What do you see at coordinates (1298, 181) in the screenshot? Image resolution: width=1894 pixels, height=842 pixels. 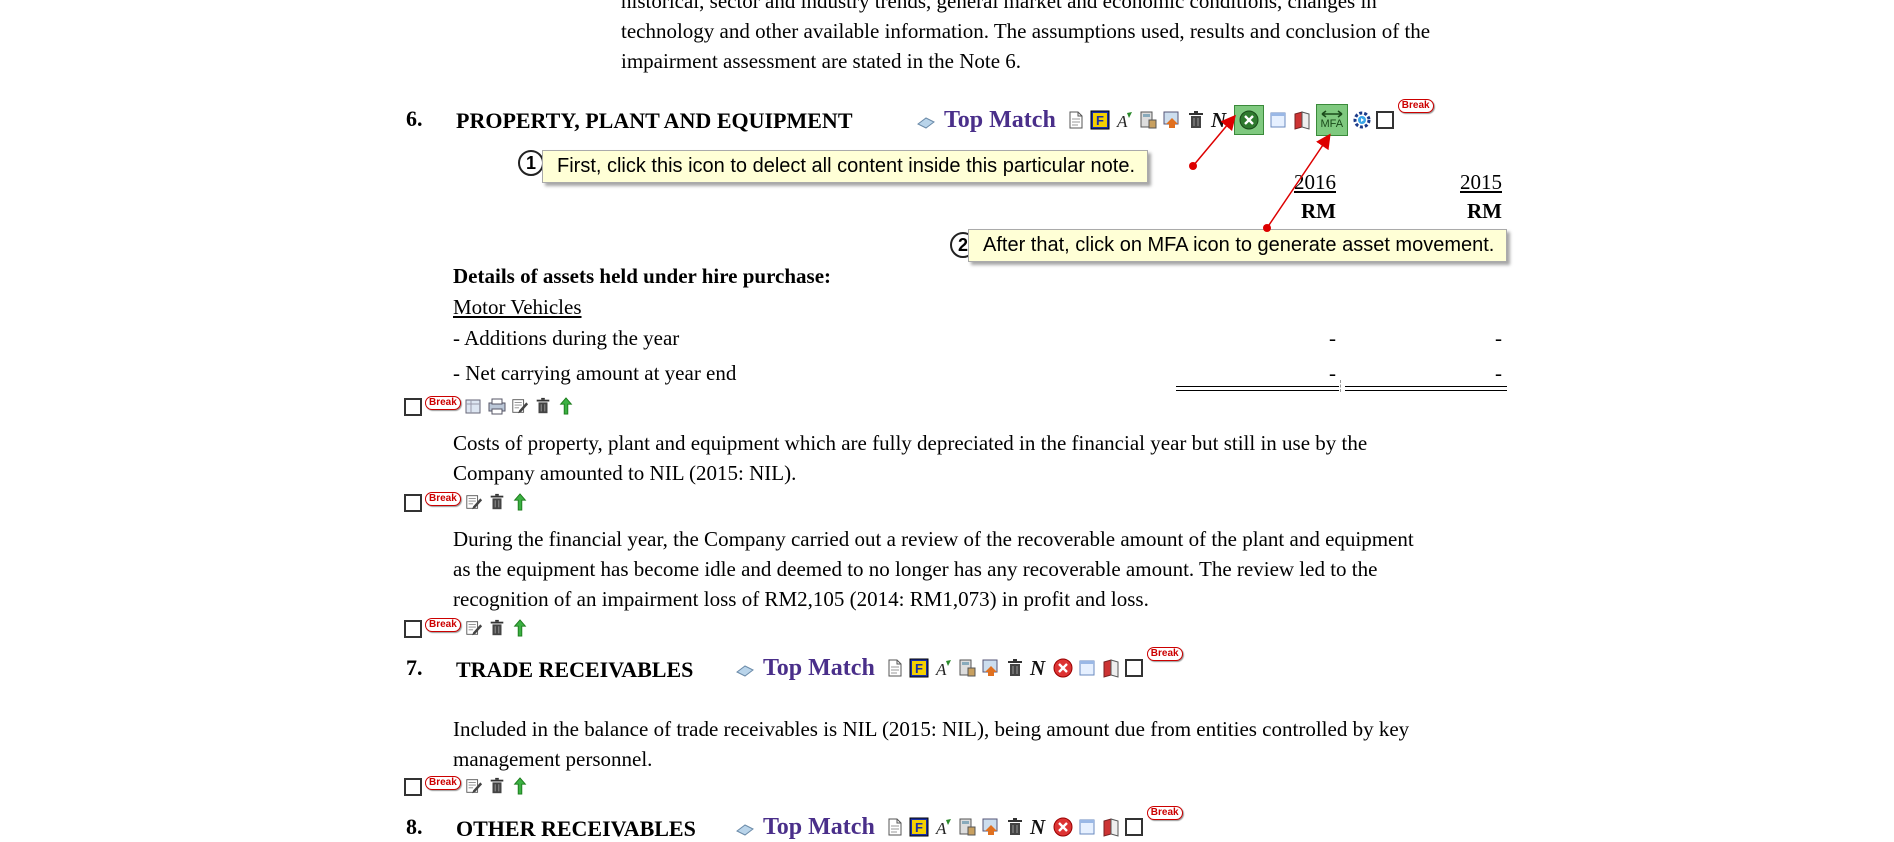 I see `arrow-to-mfa-icon` at bounding box center [1298, 181].